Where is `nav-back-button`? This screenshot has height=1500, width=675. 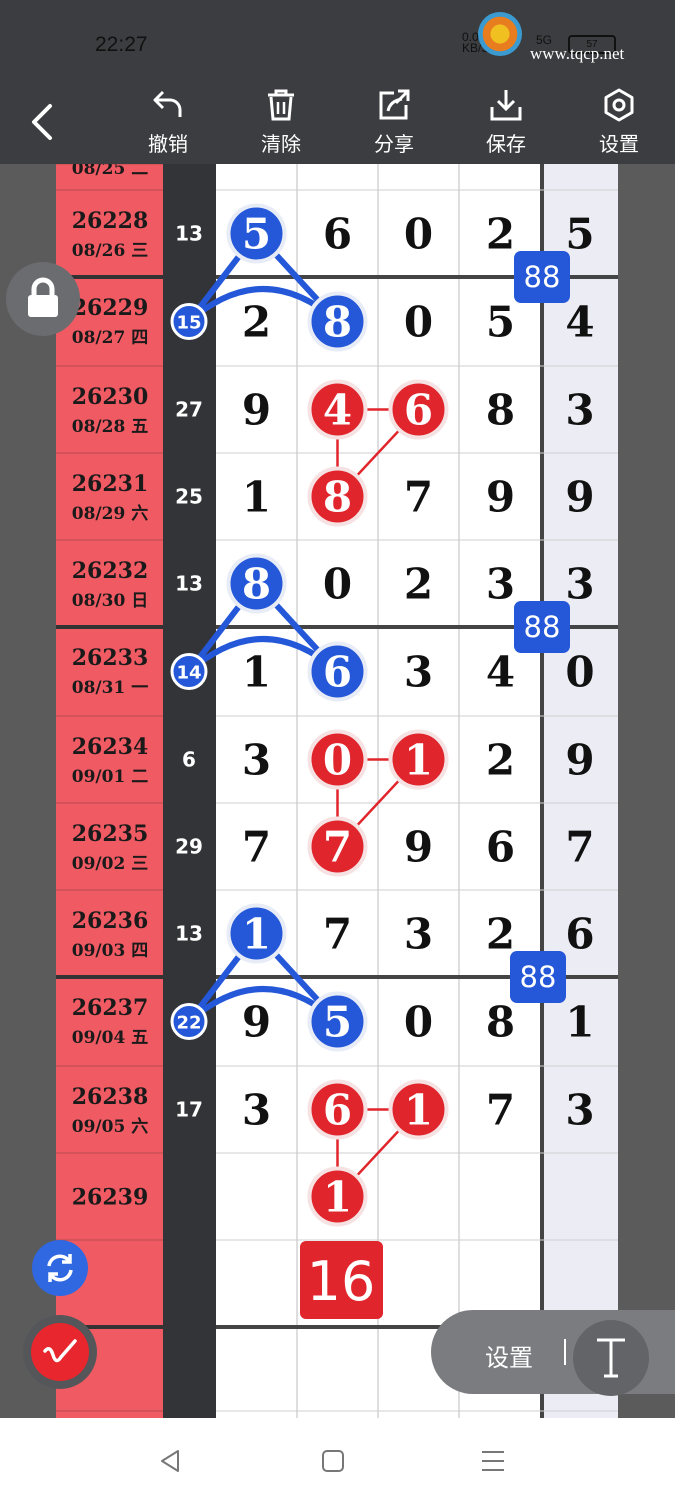
nav-back-button is located at coordinates (171, 1463).